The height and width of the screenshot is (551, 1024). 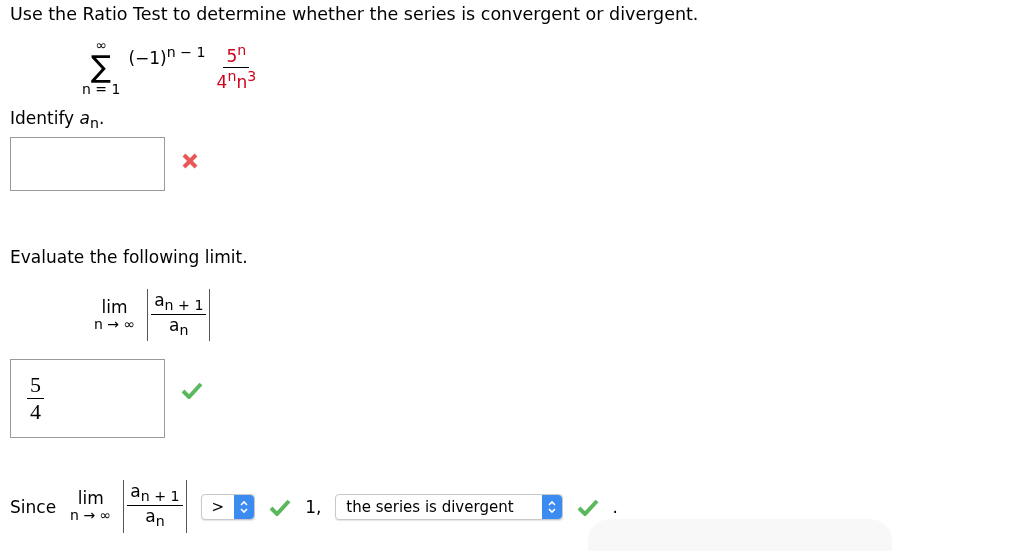 I want to click on one-text: 1,, so click(x=313, y=506).